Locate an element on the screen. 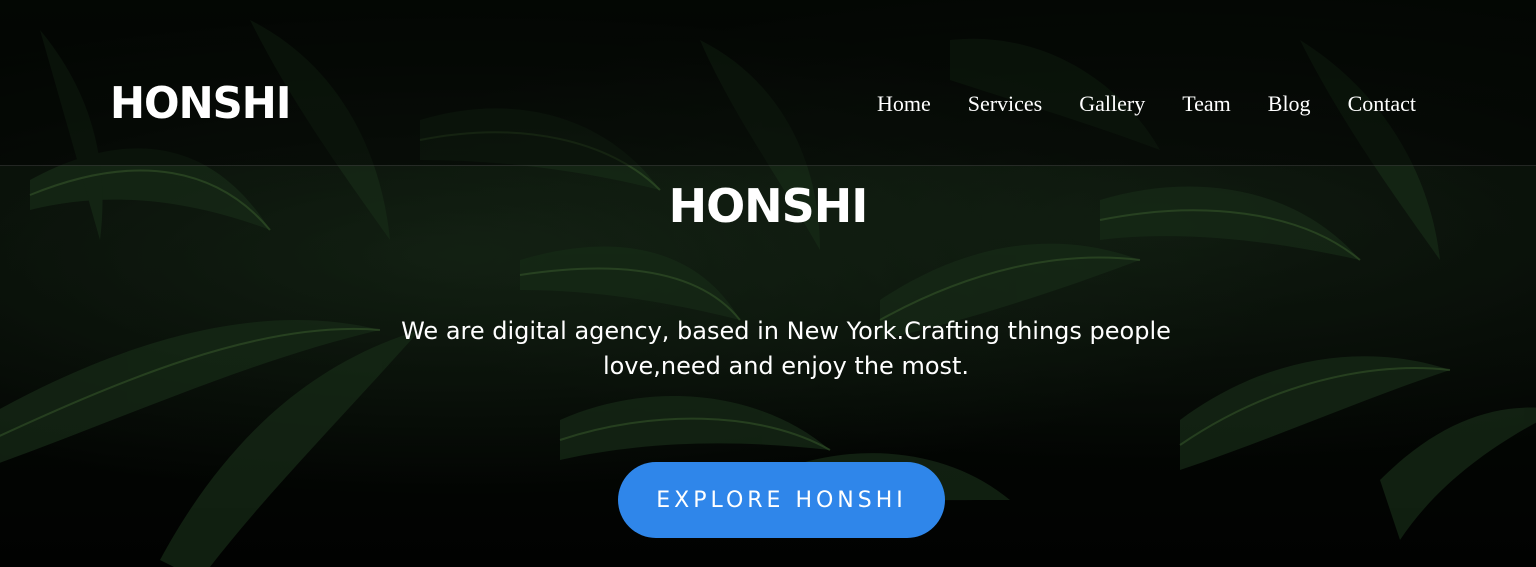  site-logo: HONSHI is located at coordinates (200, 104).